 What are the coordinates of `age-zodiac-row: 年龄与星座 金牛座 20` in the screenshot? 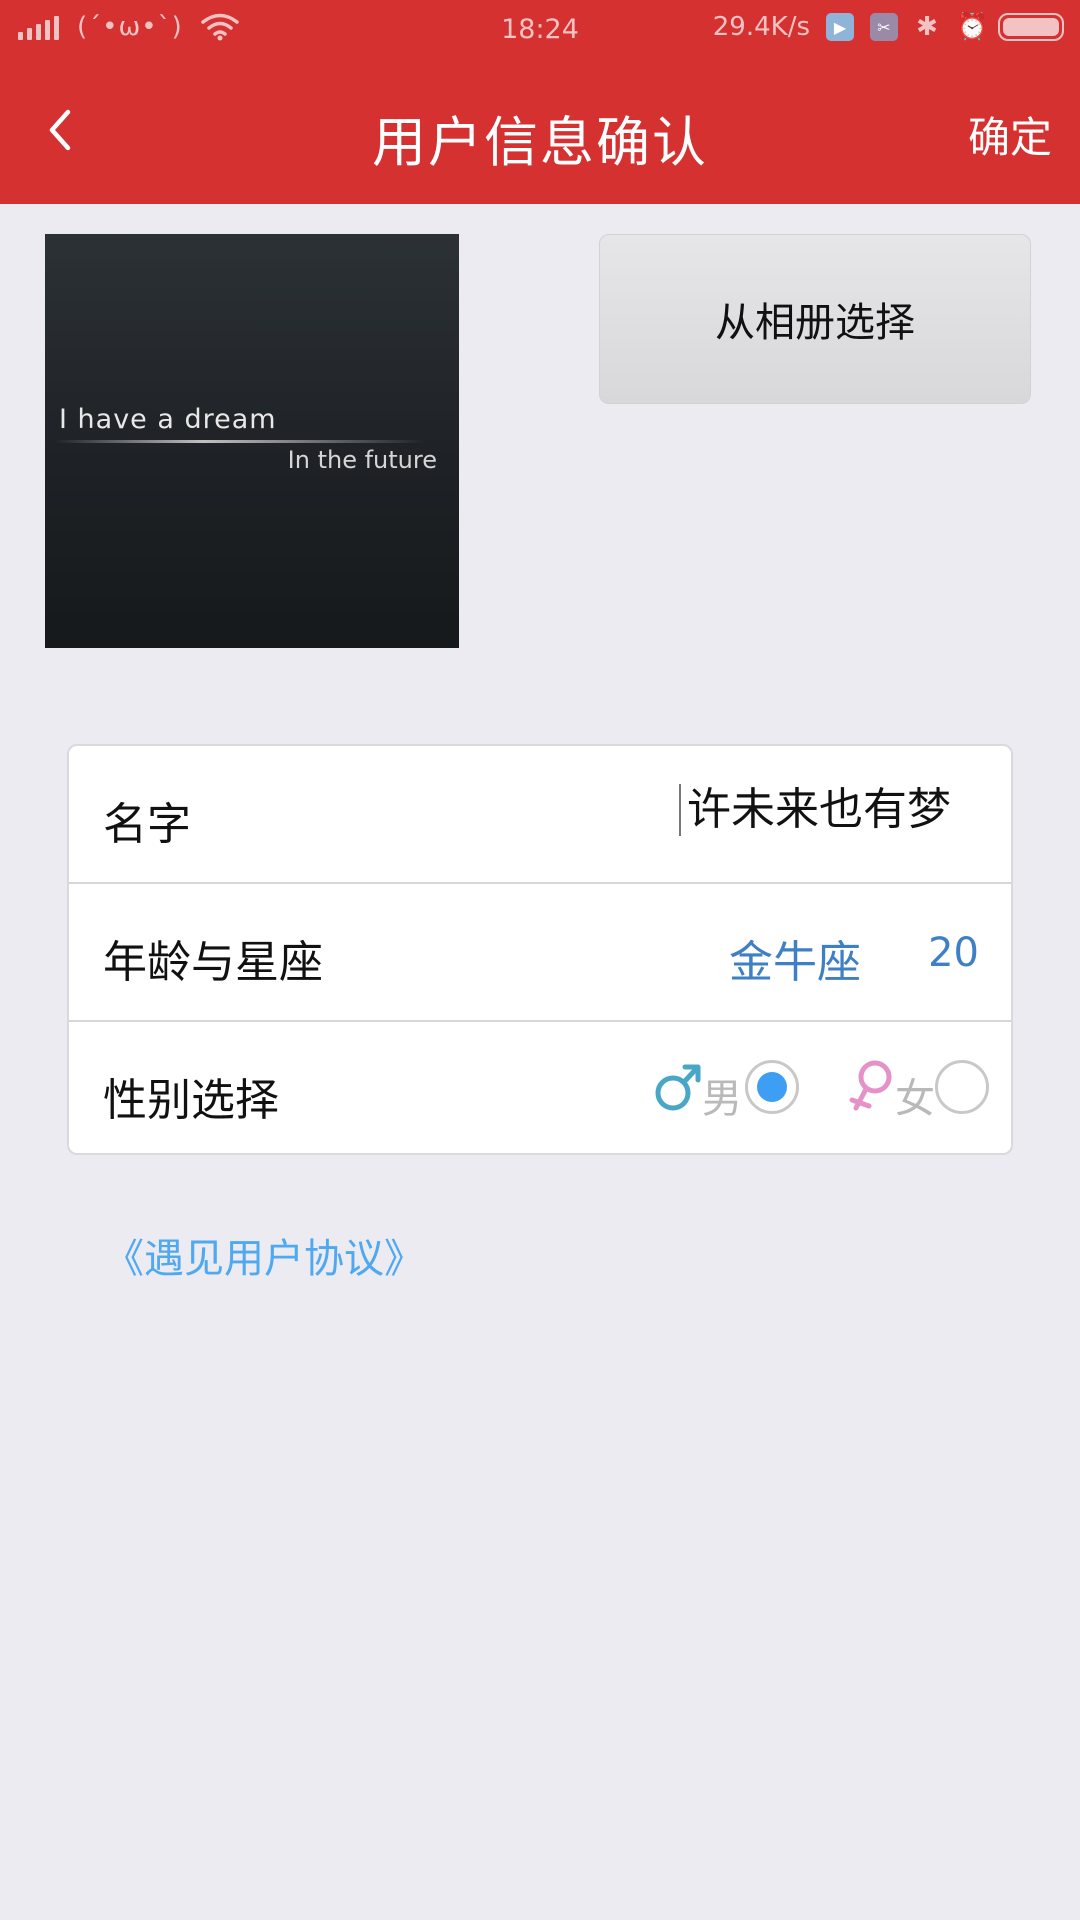 It's located at (540, 952).